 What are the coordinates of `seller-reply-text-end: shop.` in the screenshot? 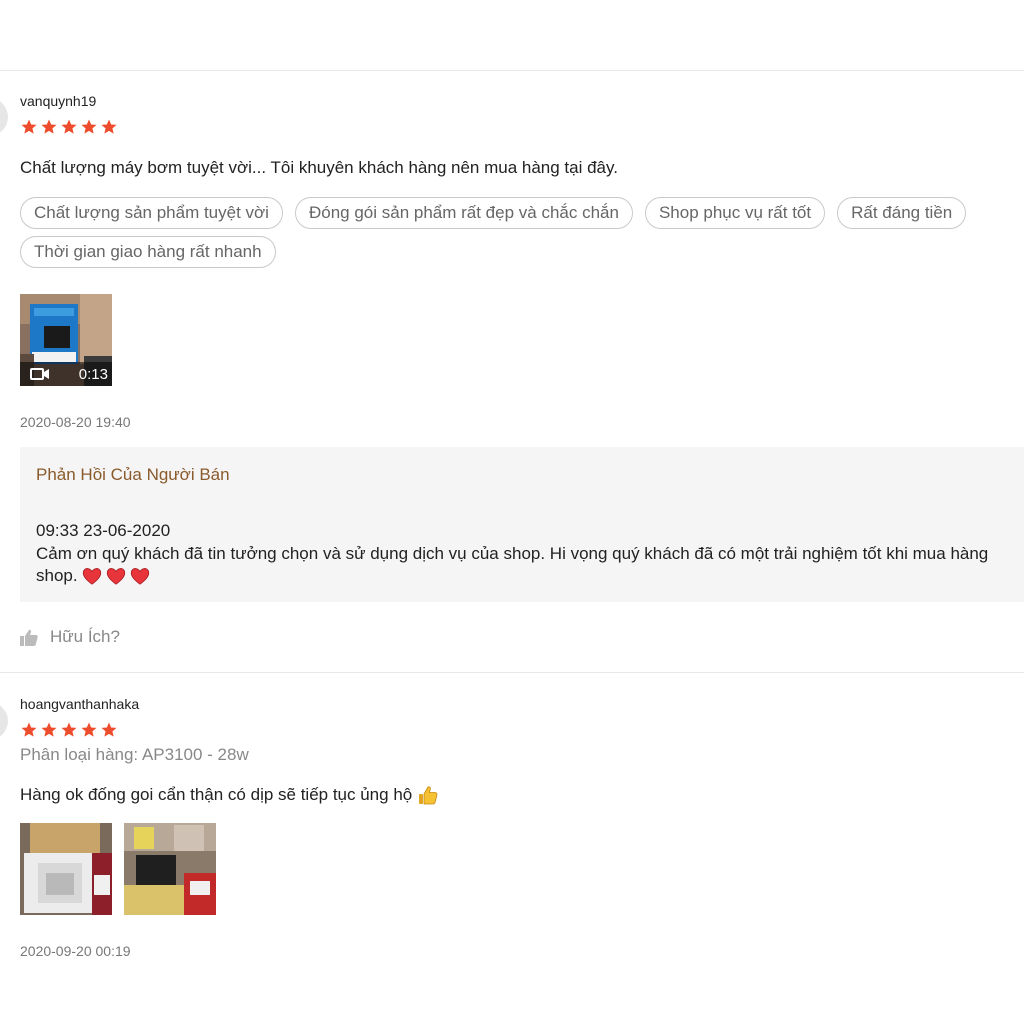 It's located at (93, 576).